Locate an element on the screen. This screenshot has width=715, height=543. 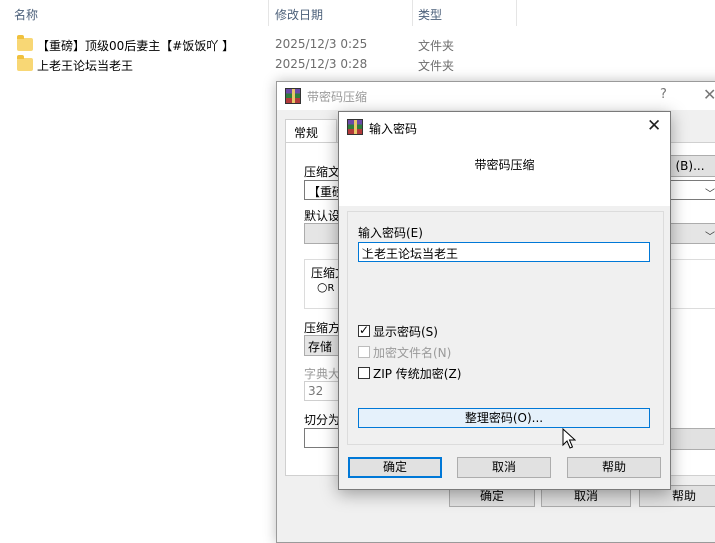
archive-cancel-label: 取消 is located at coordinates (585, 496).